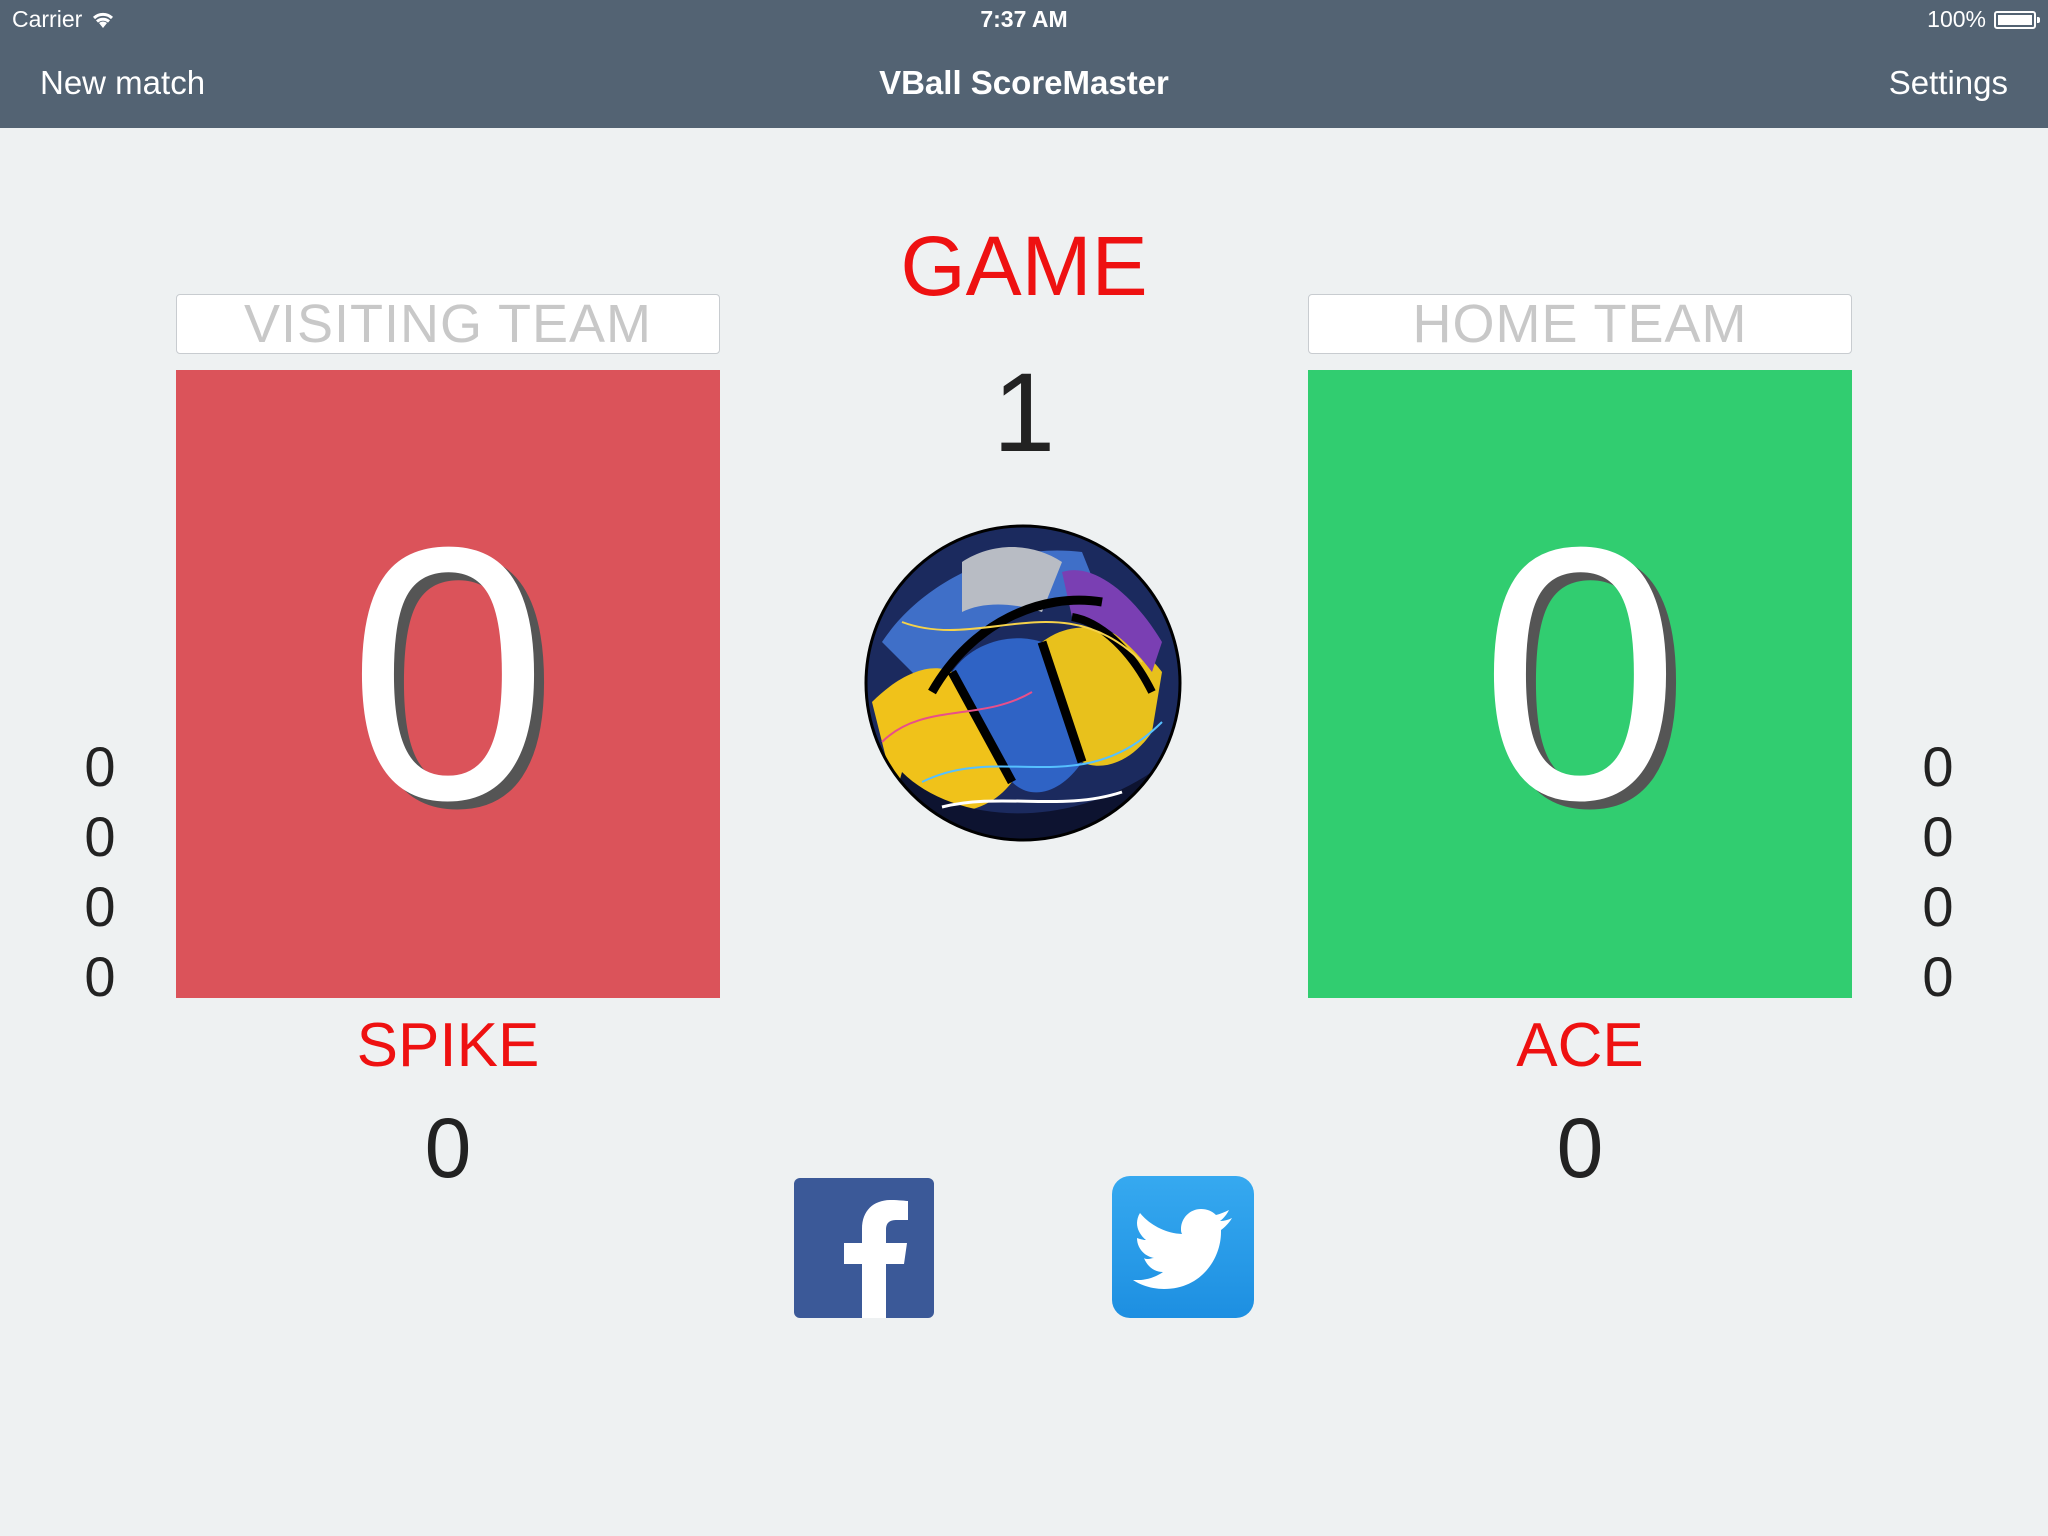  What do you see at coordinates (448, 674) in the screenshot?
I see `visiting-team-score: 0` at bounding box center [448, 674].